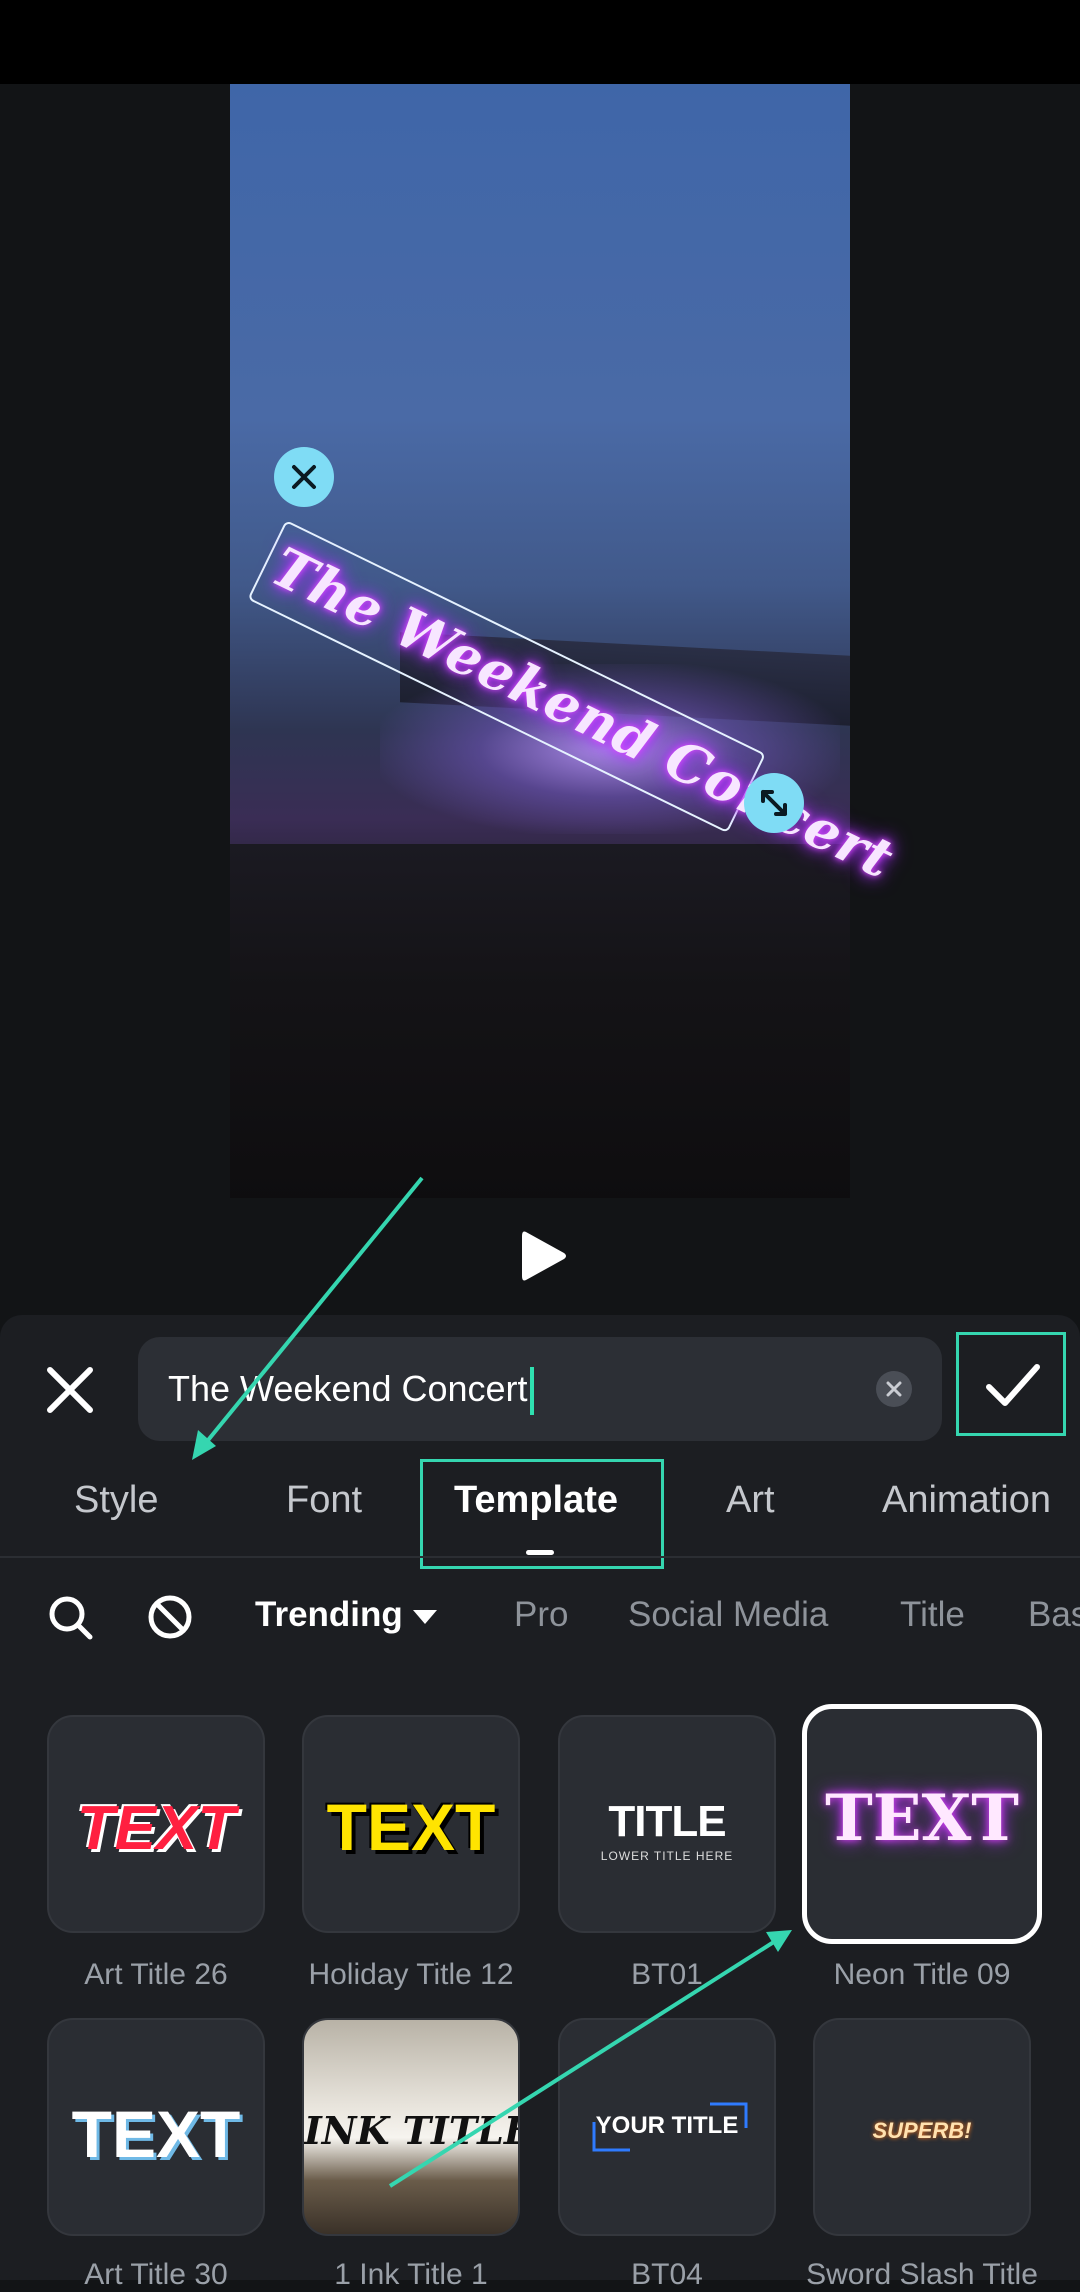 The image size is (1080, 2292). What do you see at coordinates (542, 1514) in the screenshot?
I see `annotation-highlight-box` at bounding box center [542, 1514].